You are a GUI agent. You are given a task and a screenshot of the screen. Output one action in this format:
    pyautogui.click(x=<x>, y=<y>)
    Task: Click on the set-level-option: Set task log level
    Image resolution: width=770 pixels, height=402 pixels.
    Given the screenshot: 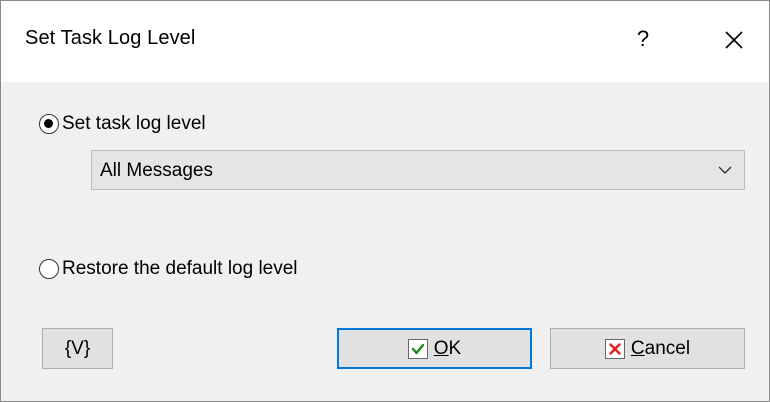 What is the action you would take?
    pyautogui.click(x=122, y=124)
    